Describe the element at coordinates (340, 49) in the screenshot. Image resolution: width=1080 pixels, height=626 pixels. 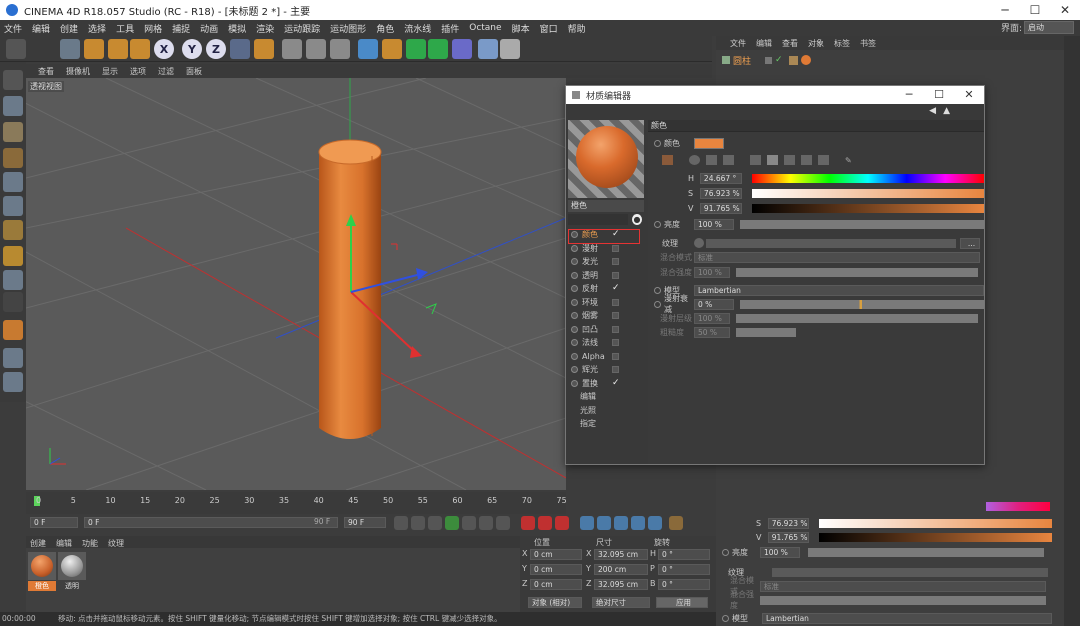
I see `cube-icon` at that location.